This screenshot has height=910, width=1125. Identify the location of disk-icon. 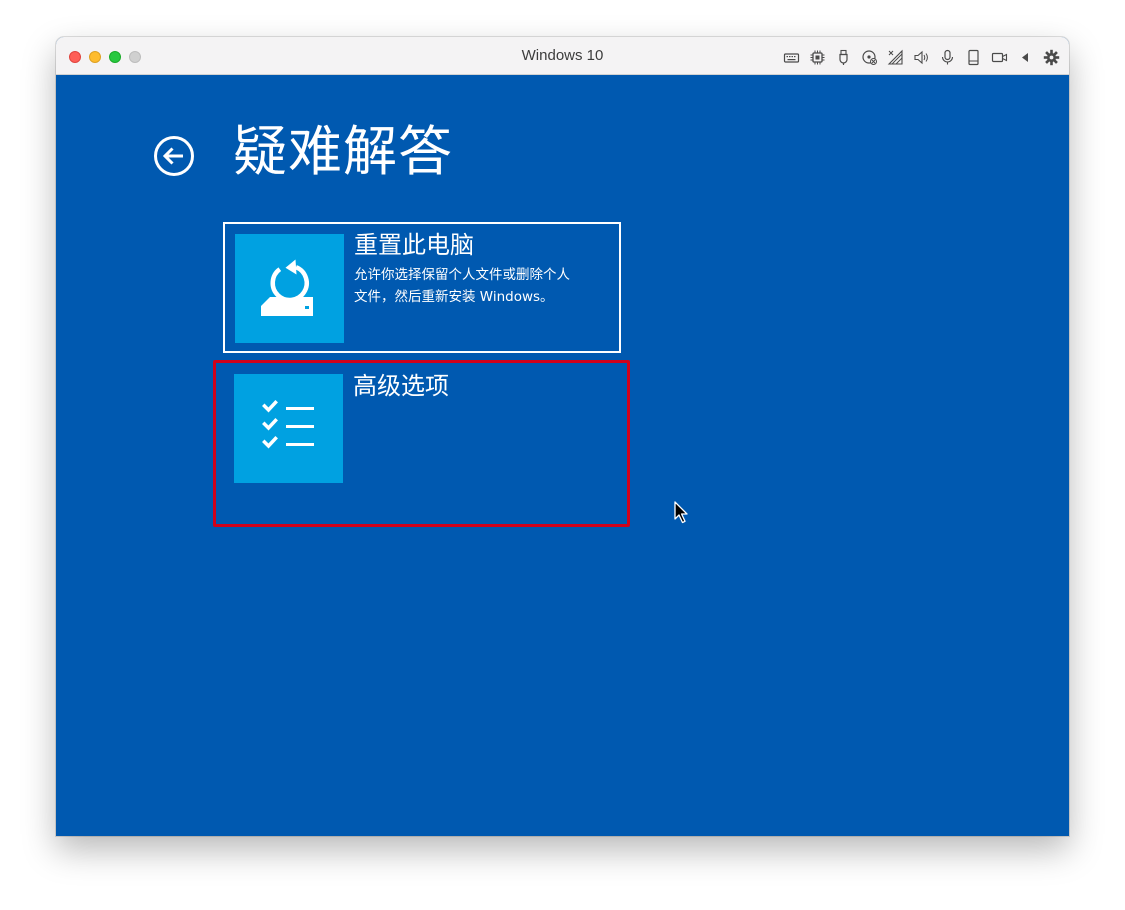
(973, 57).